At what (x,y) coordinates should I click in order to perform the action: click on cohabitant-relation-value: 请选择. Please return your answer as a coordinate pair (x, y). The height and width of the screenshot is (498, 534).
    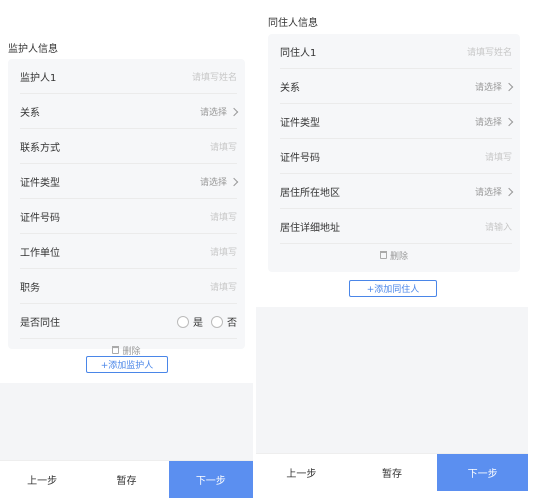
    Looking at the image, I should click on (488, 88).